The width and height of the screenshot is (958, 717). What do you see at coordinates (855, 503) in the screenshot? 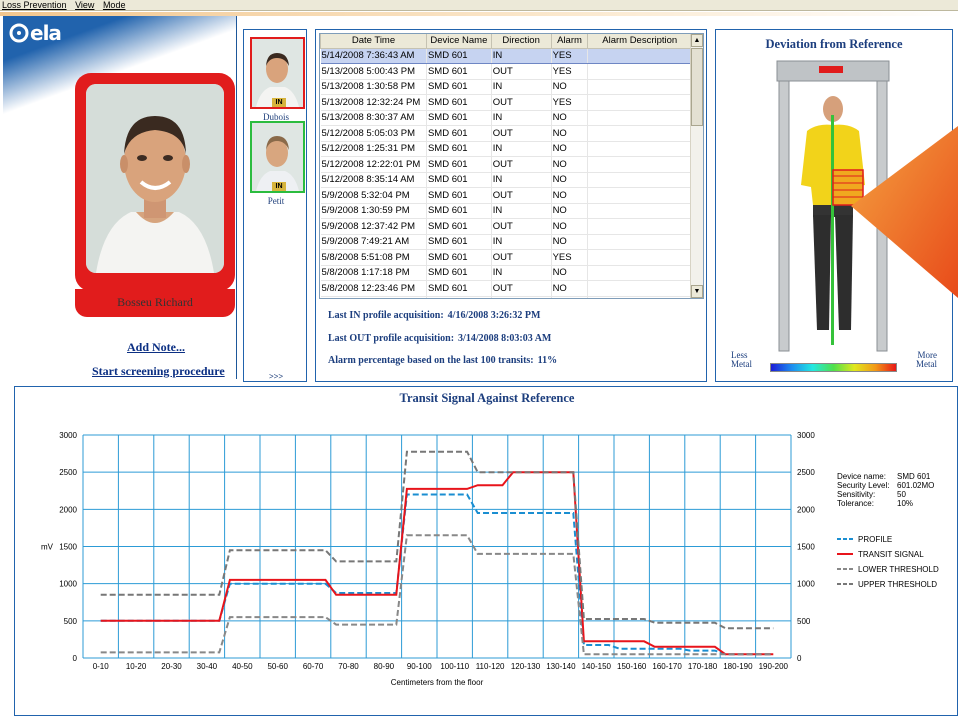
I see `device-info-label: Tolerance:` at bounding box center [855, 503].